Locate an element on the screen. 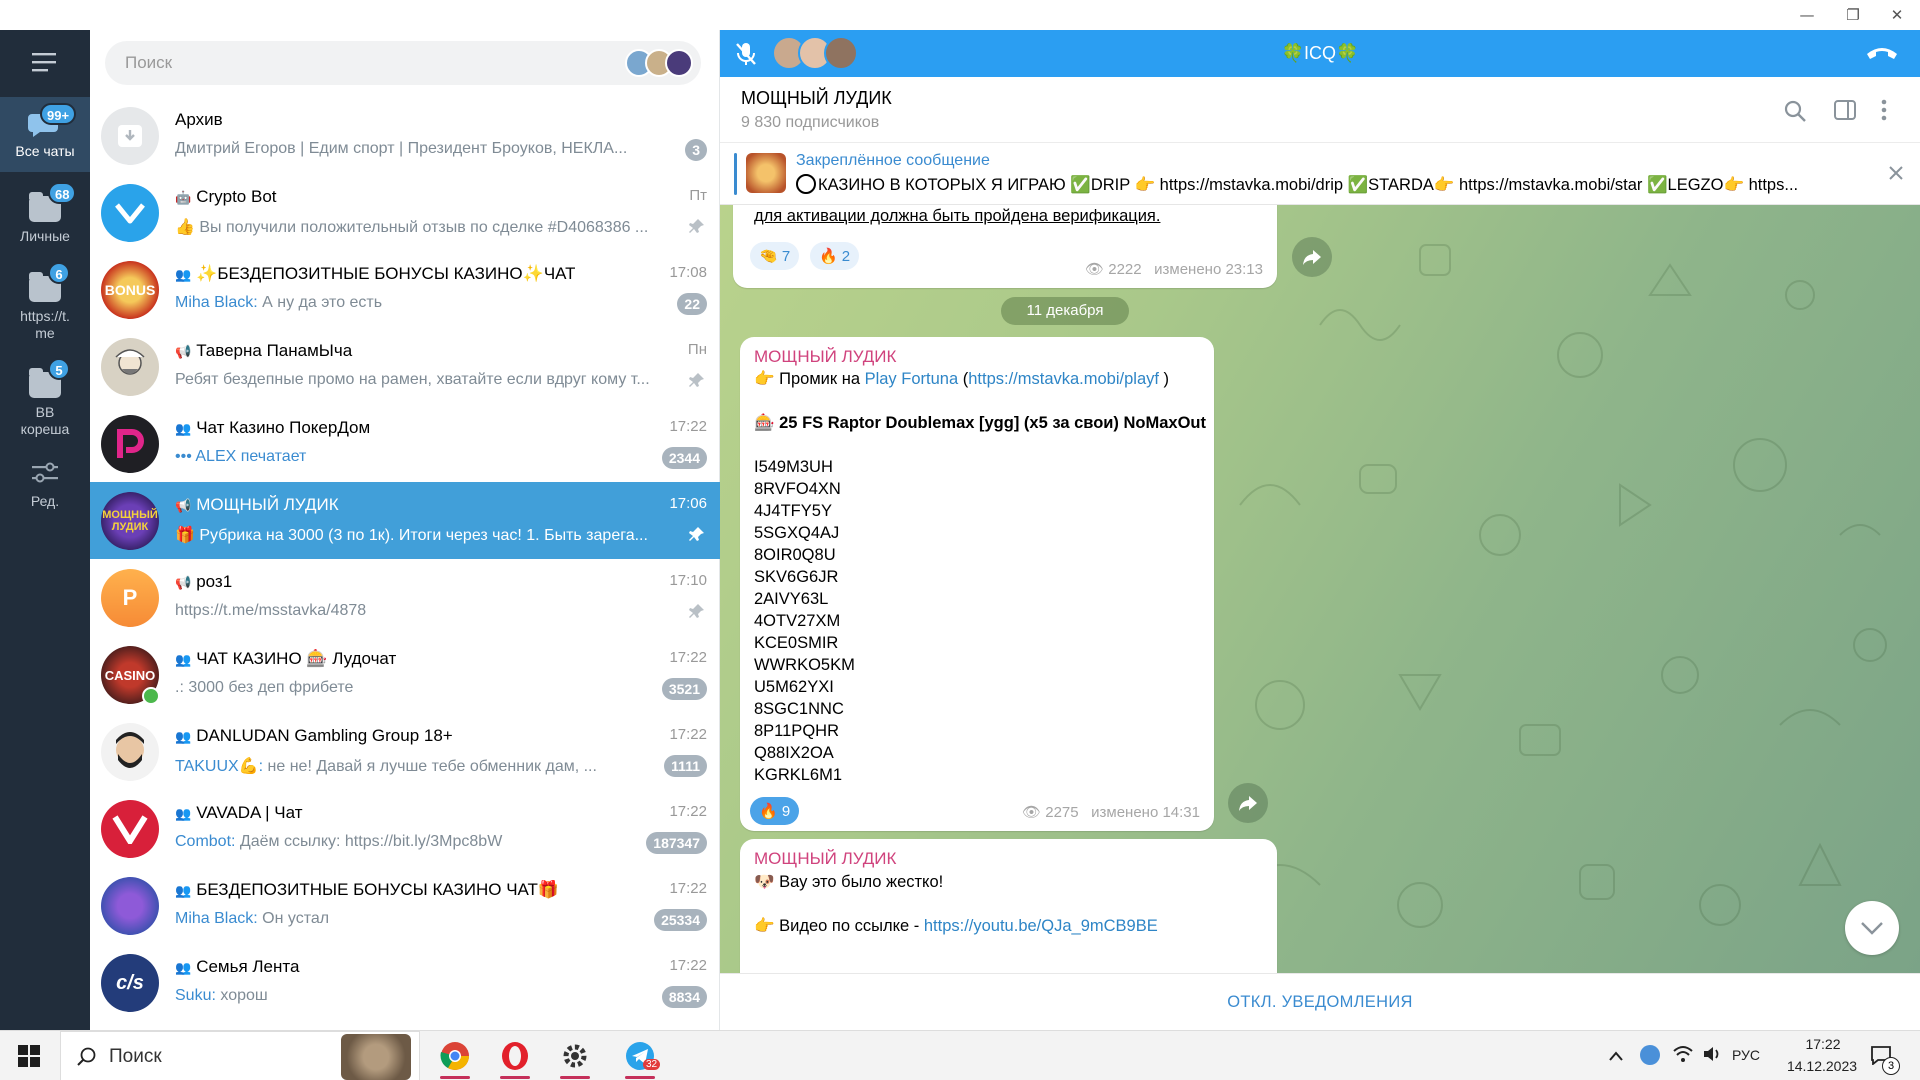 This screenshot has height=1080, width=1920. participant-avatar is located at coordinates (841, 53).